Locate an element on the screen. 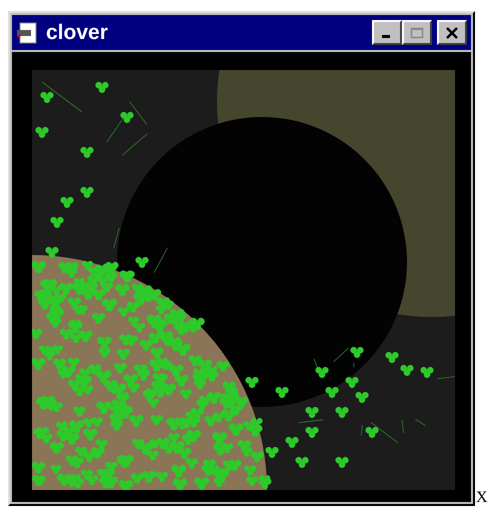 Image resolution: width=488 pixels, height=516 pixels. close-button is located at coordinates (452, 32).